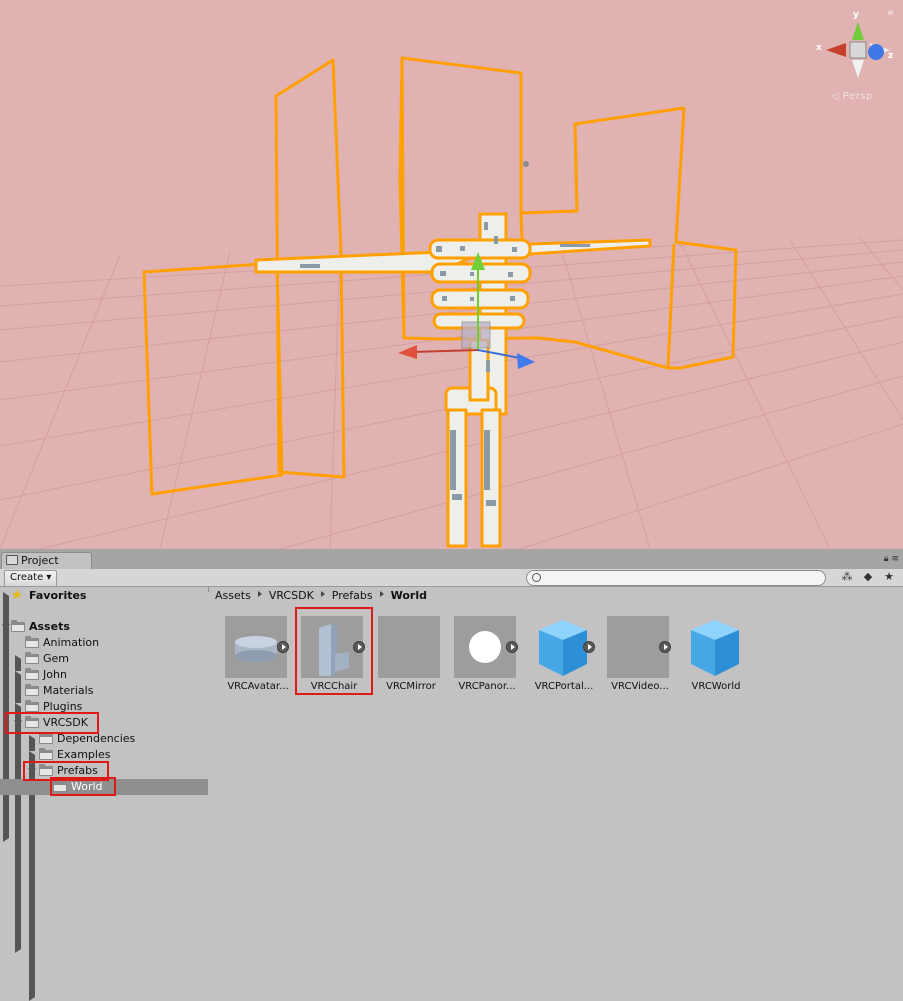 This screenshot has height=1001, width=903. Describe the element at coordinates (451, 559) in the screenshot. I see `project-titlebar: Project 🔒︎ ≡` at that location.